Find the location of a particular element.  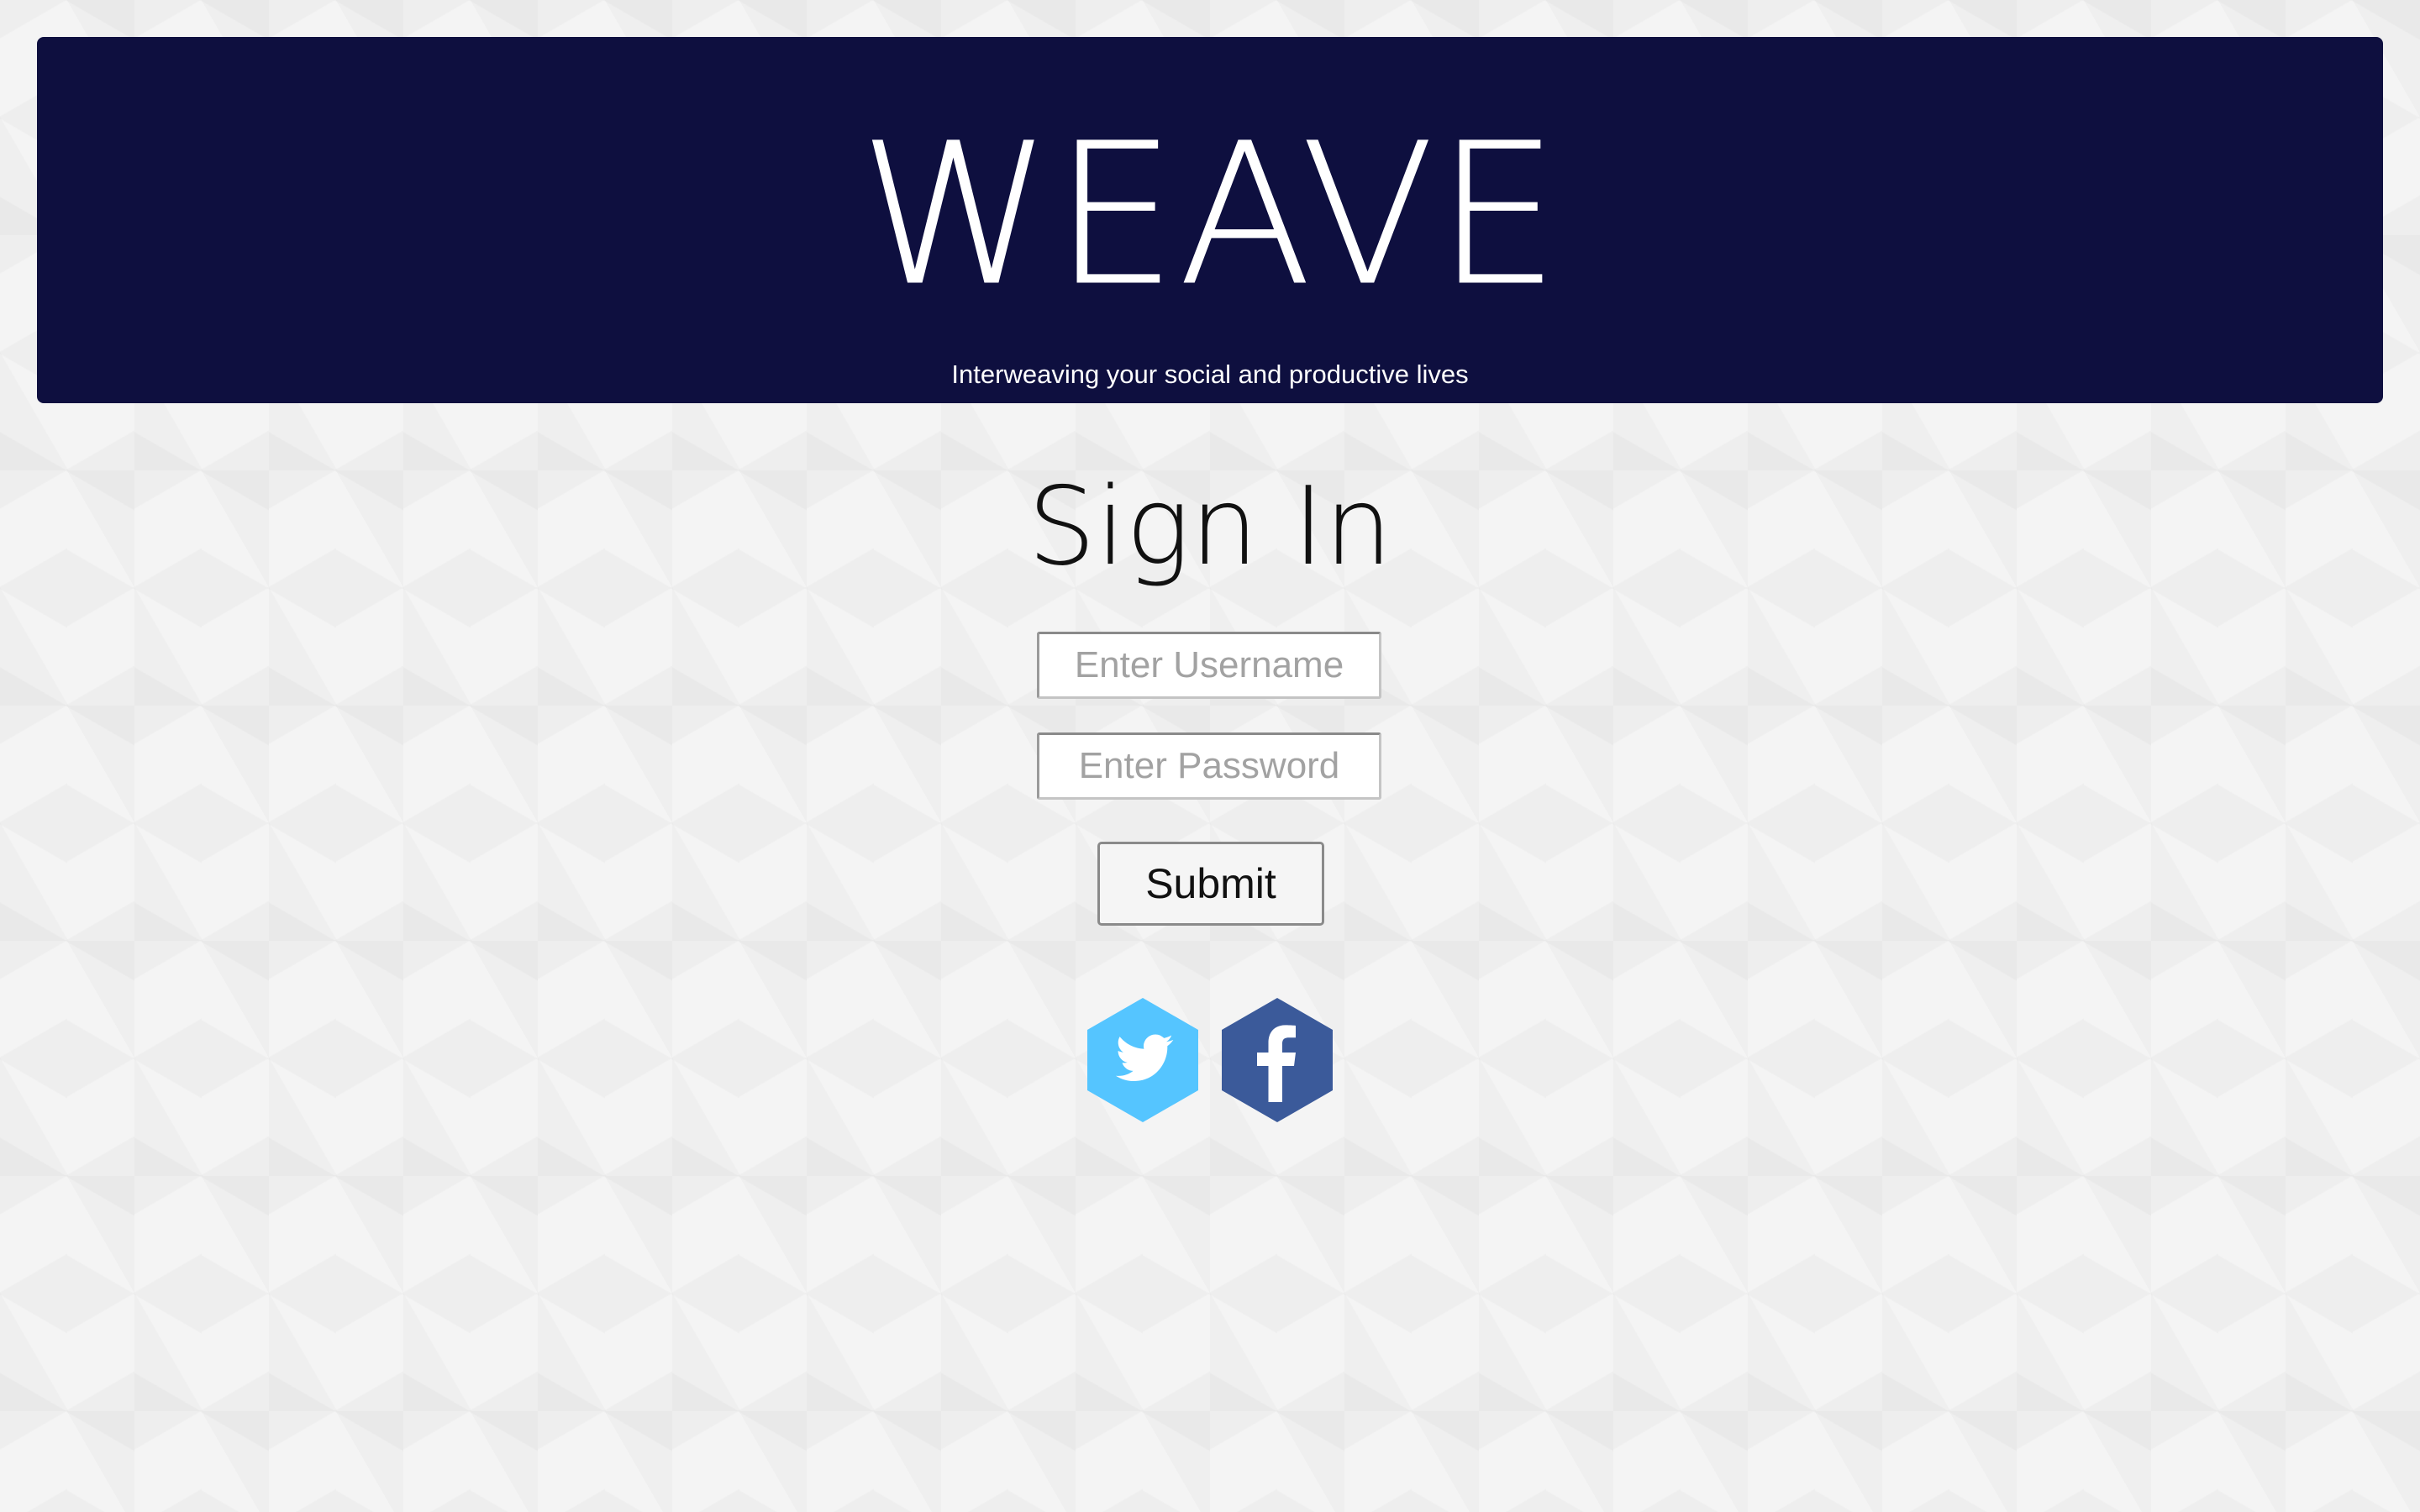

submit-button: Submit is located at coordinates (1210, 884).